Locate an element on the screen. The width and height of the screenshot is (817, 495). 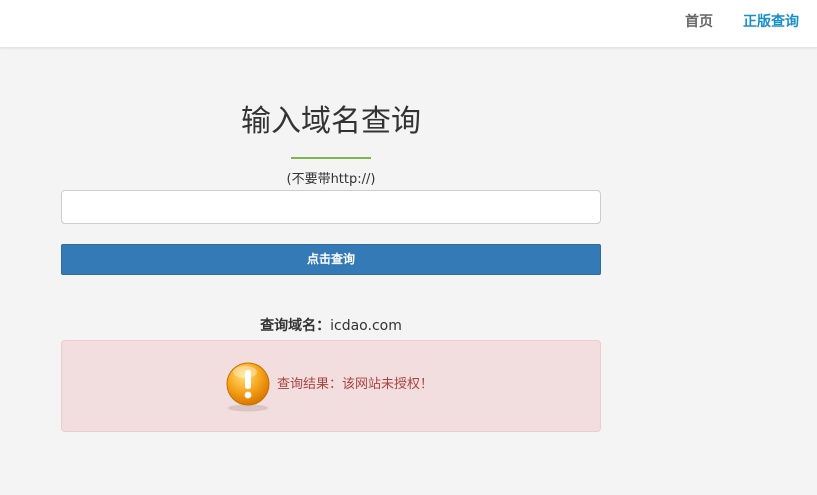
result-alert: 查询结果：该网站未授权！ is located at coordinates (331, 386).